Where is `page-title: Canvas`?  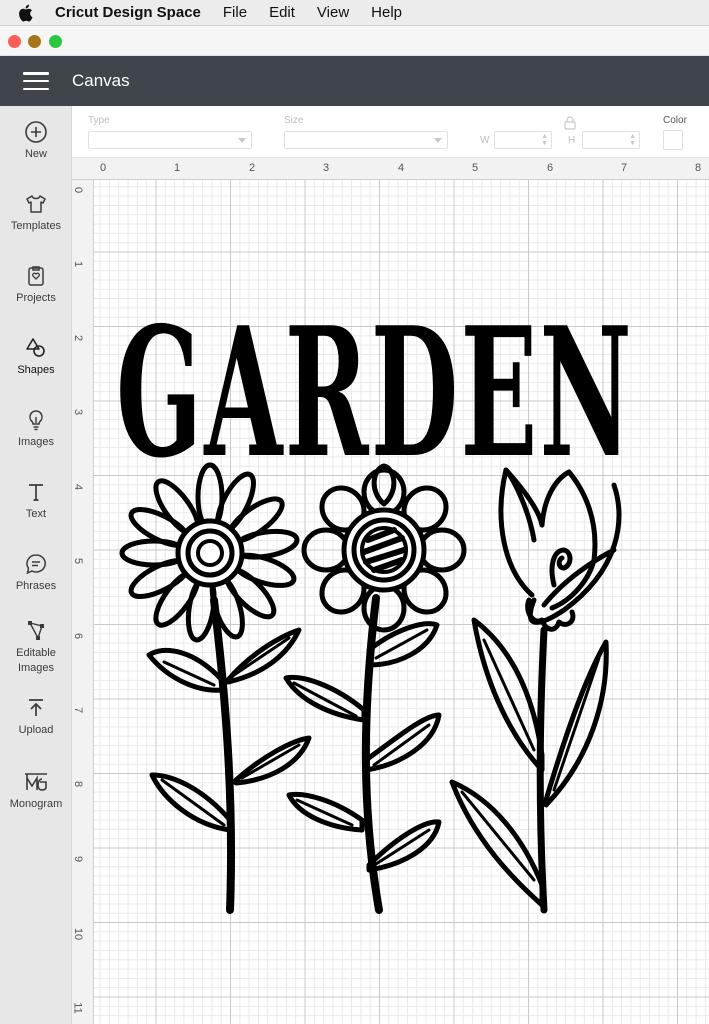 page-title: Canvas is located at coordinates (101, 80).